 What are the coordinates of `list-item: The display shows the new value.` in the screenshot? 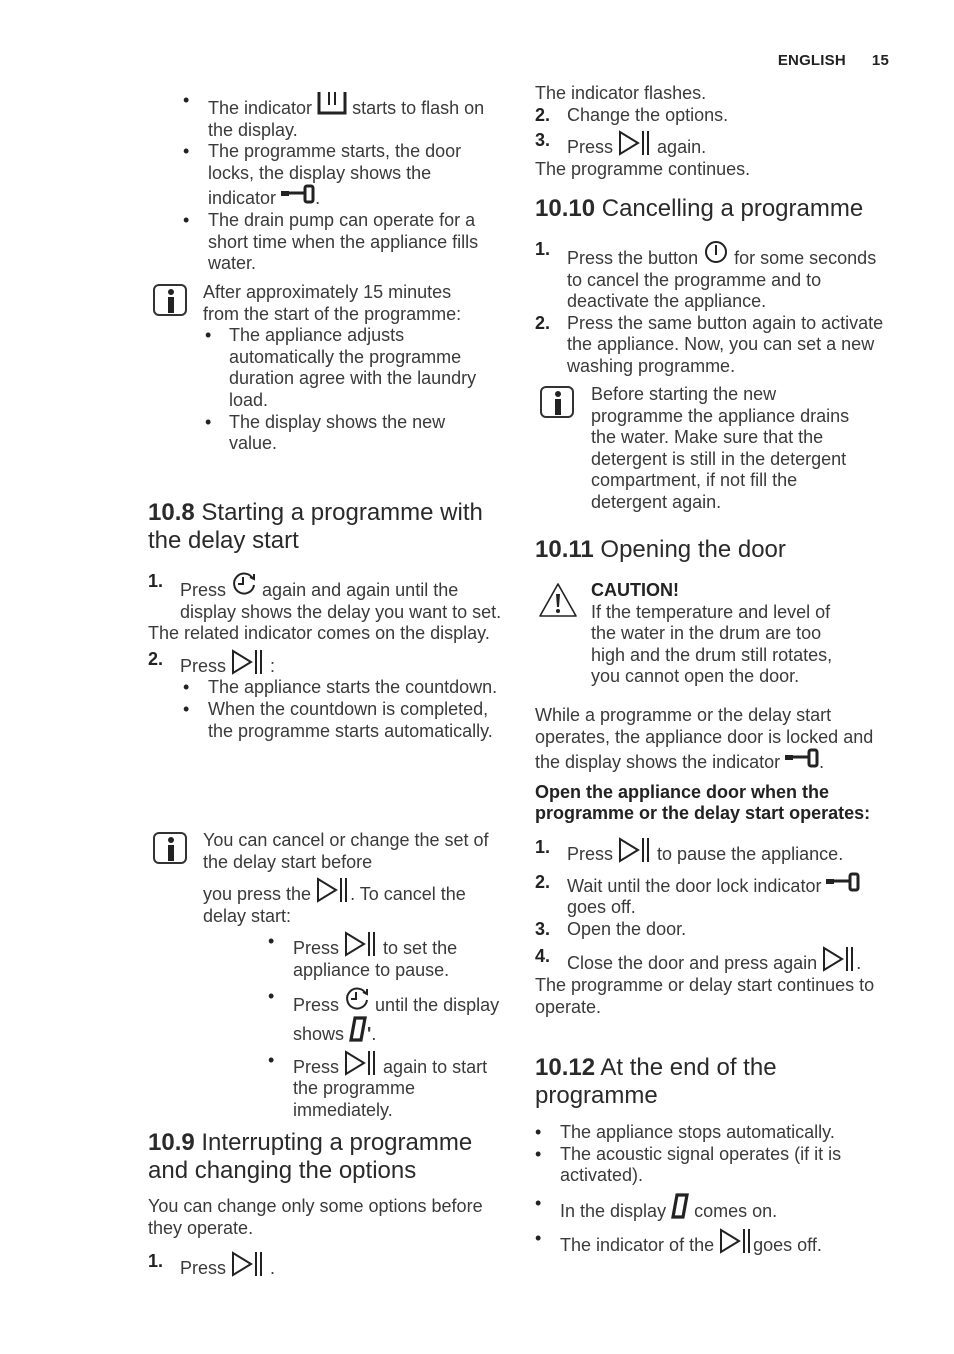 It's located at (343, 433).